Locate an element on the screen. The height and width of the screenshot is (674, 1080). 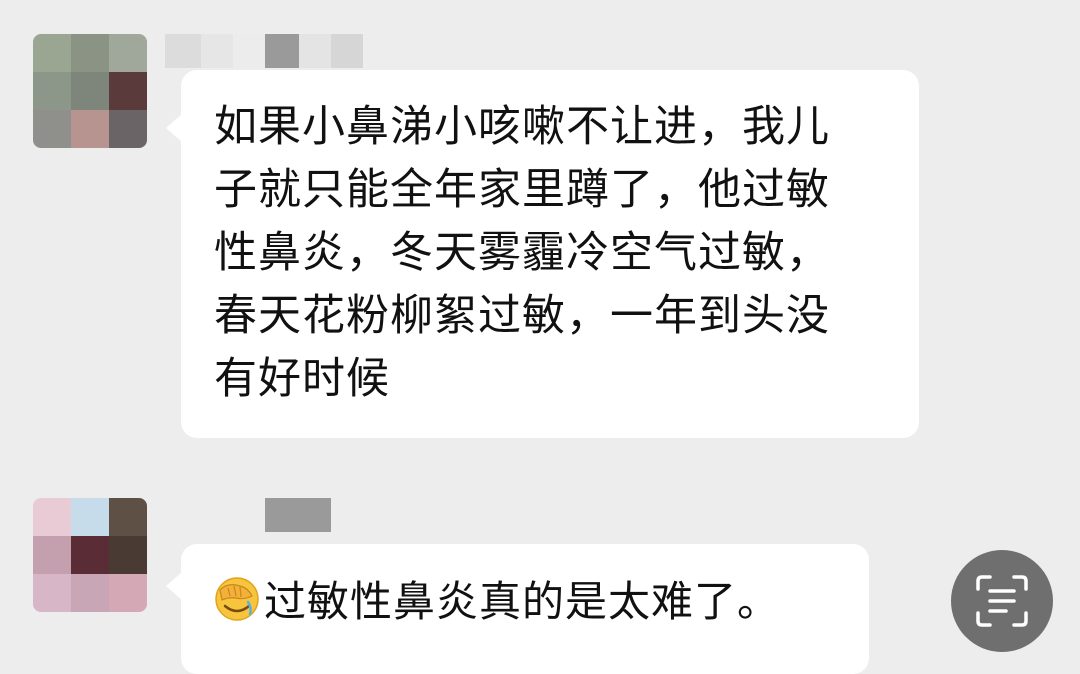
message-text-line: 有好时候 is located at coordinates (302, 379).